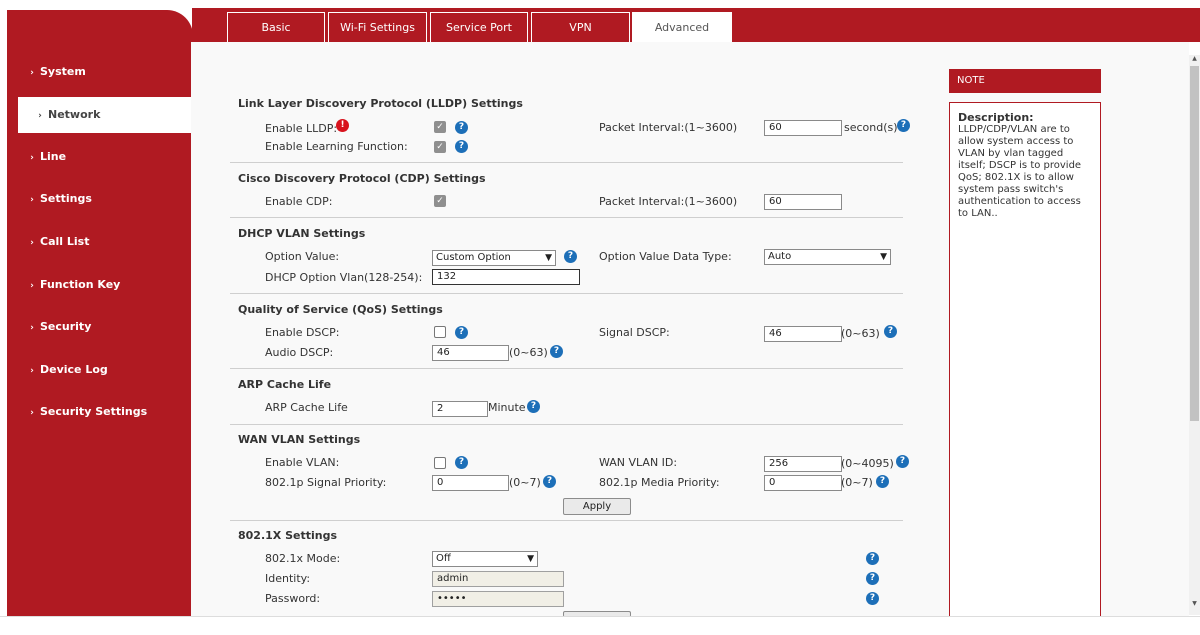 This screenshot has height=635, width=1200. Describe the element at coordinates (299, 352) in the screenshot. I see `audio-dscp-label: Audio DSCP:` at that location.